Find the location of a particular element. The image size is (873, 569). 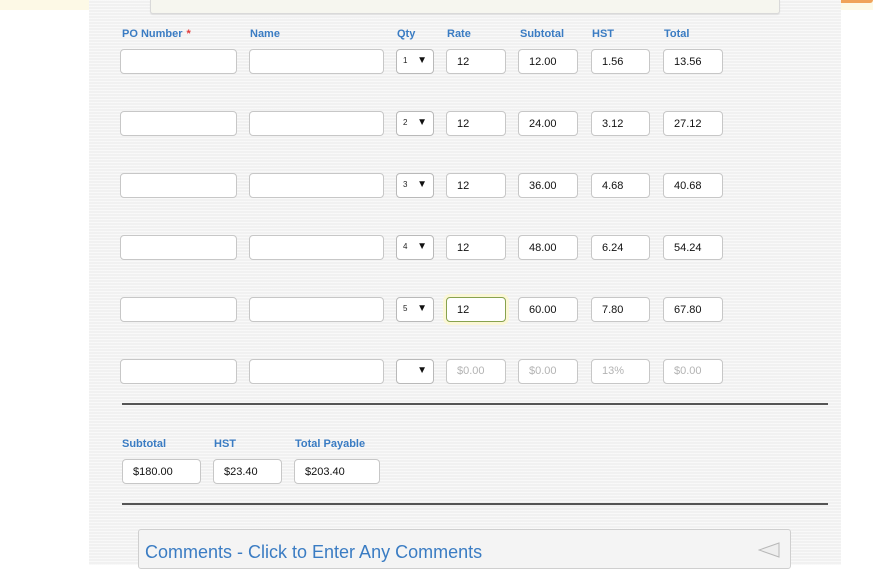

qty-value: 4 is located at coordinates (405, 246).